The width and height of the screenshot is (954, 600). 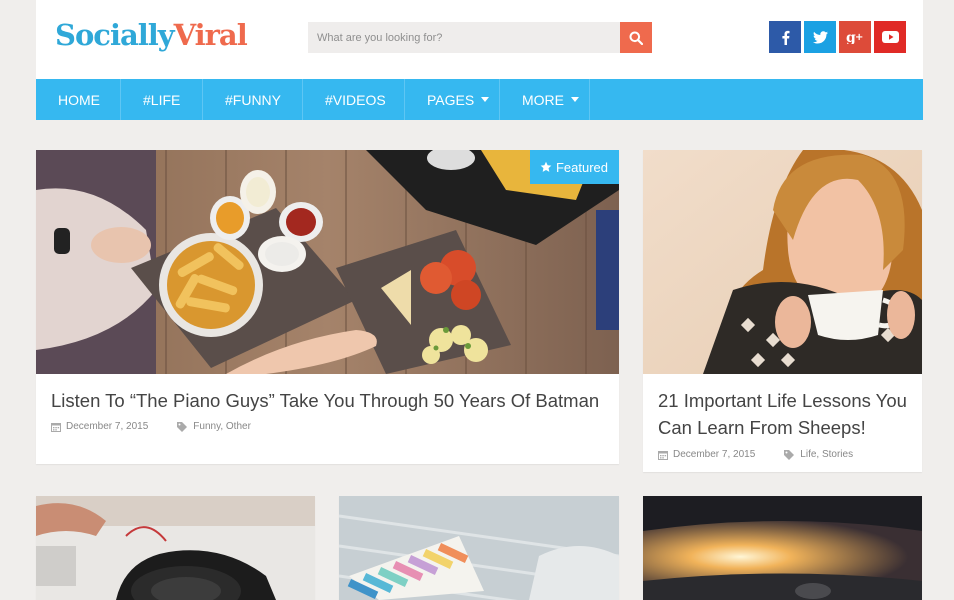 I want to click on post-categories-text: Funny, Other, so click(x=222, y=426).